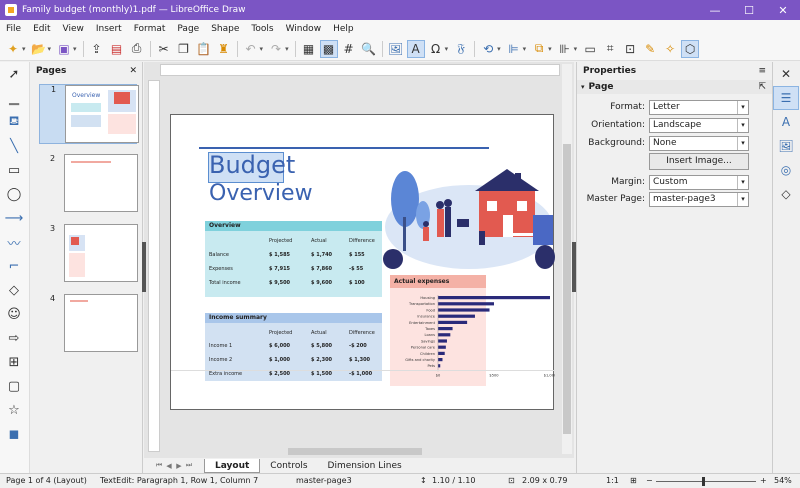 The width and height of the screenshot is (800, 488). I want to click on gallery-deck-icon: 🖼, so click(786, 146).